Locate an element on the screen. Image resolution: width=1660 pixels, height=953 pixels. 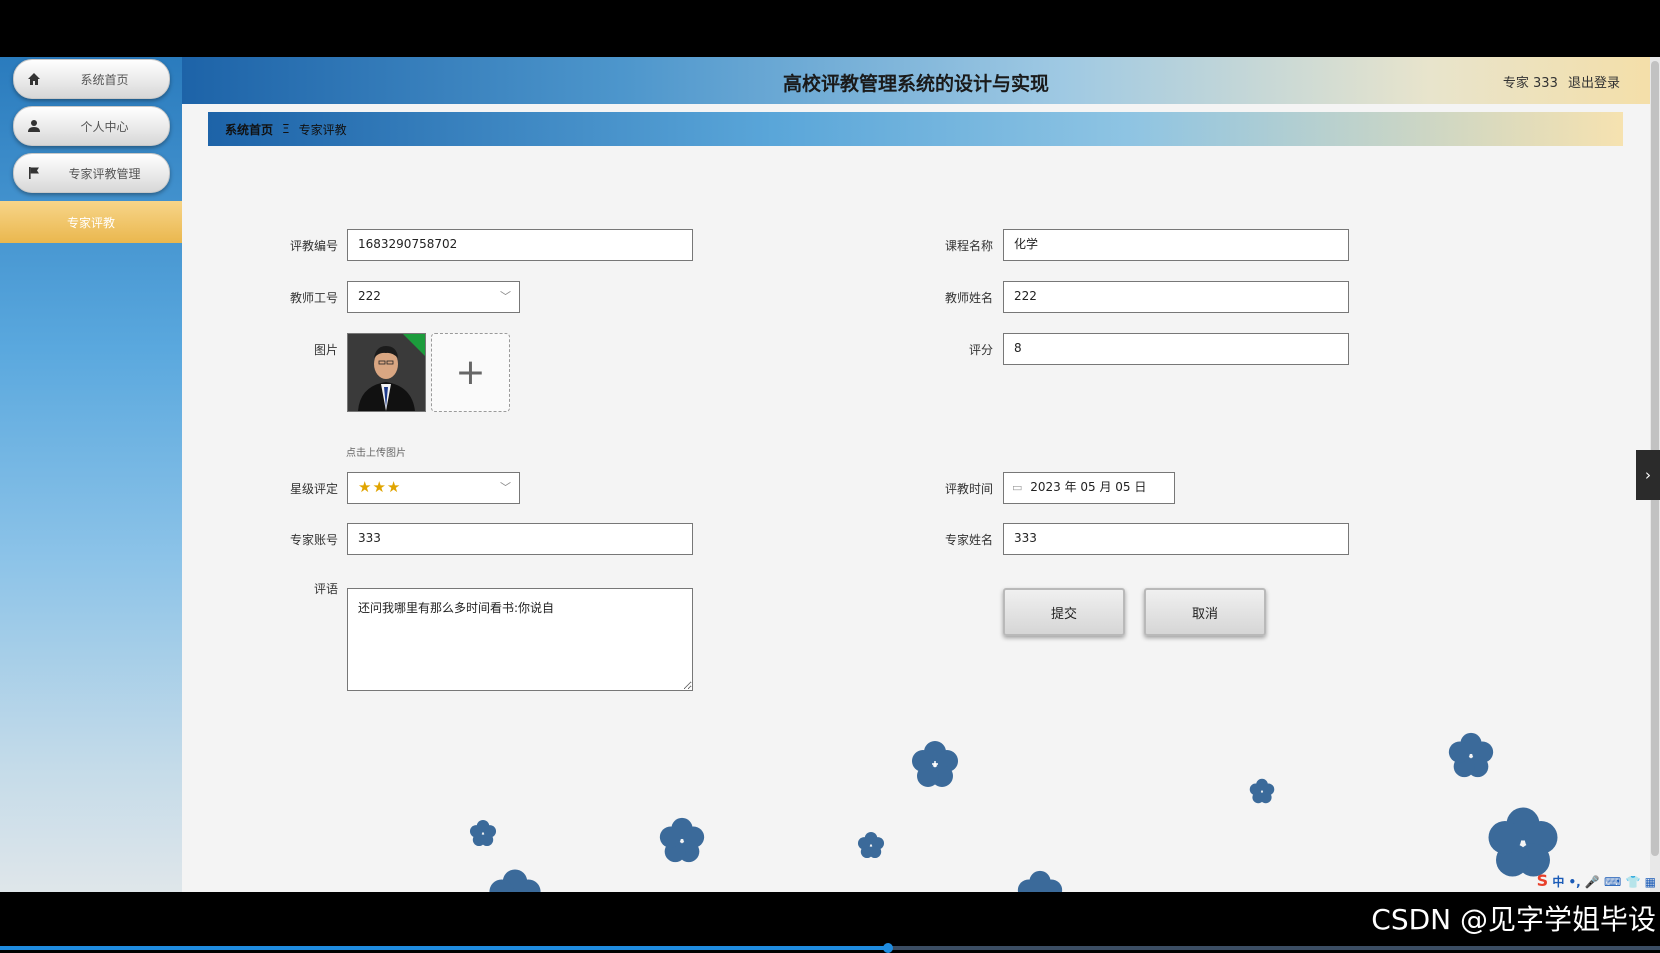
comment-label: 评语 is located at coordinates (325, 589).